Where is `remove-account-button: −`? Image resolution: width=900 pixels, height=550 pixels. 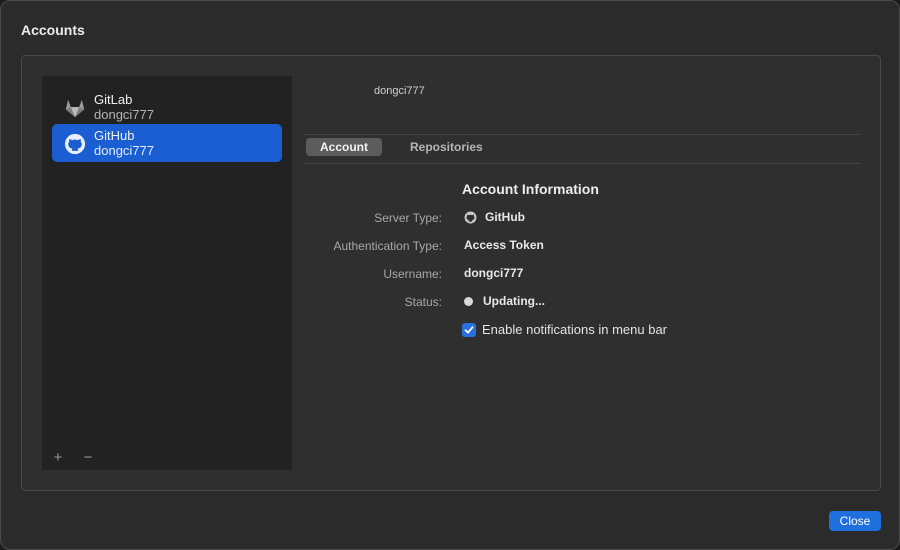
remove-account-button: − is located at coordinates (88, 458).